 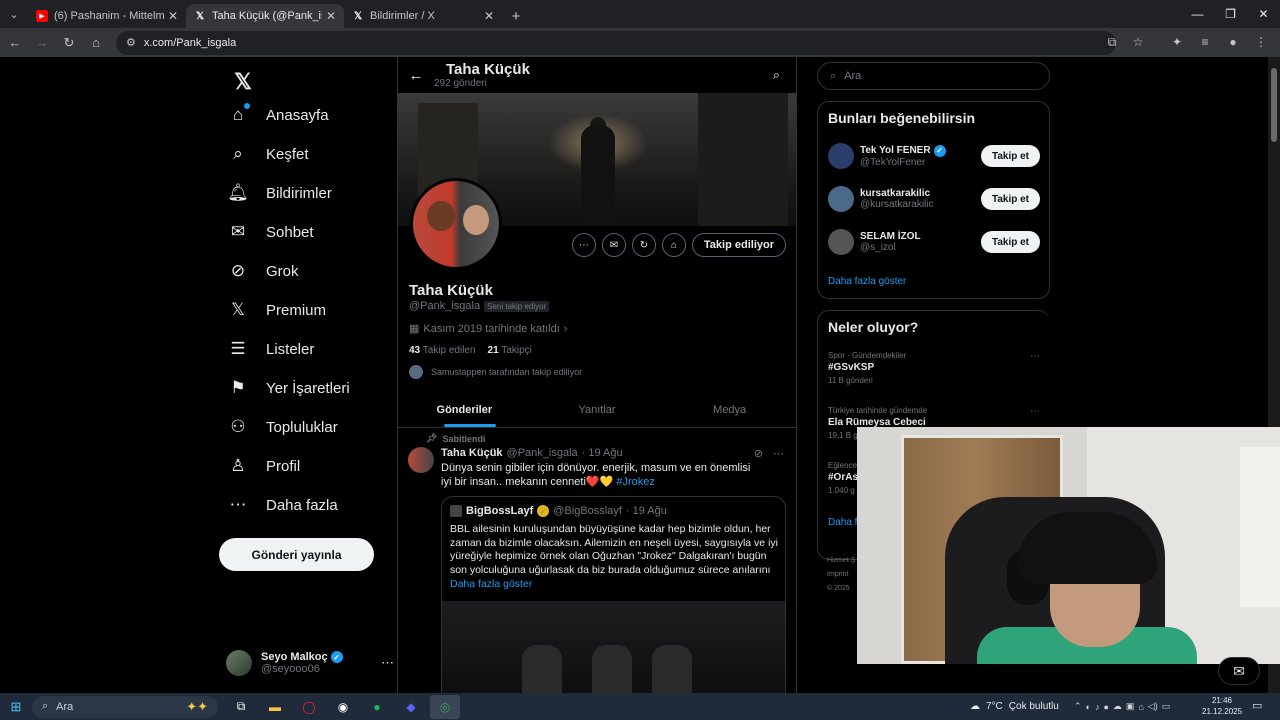 I want to click on forward-icon: →, so click(x=42, y=43).